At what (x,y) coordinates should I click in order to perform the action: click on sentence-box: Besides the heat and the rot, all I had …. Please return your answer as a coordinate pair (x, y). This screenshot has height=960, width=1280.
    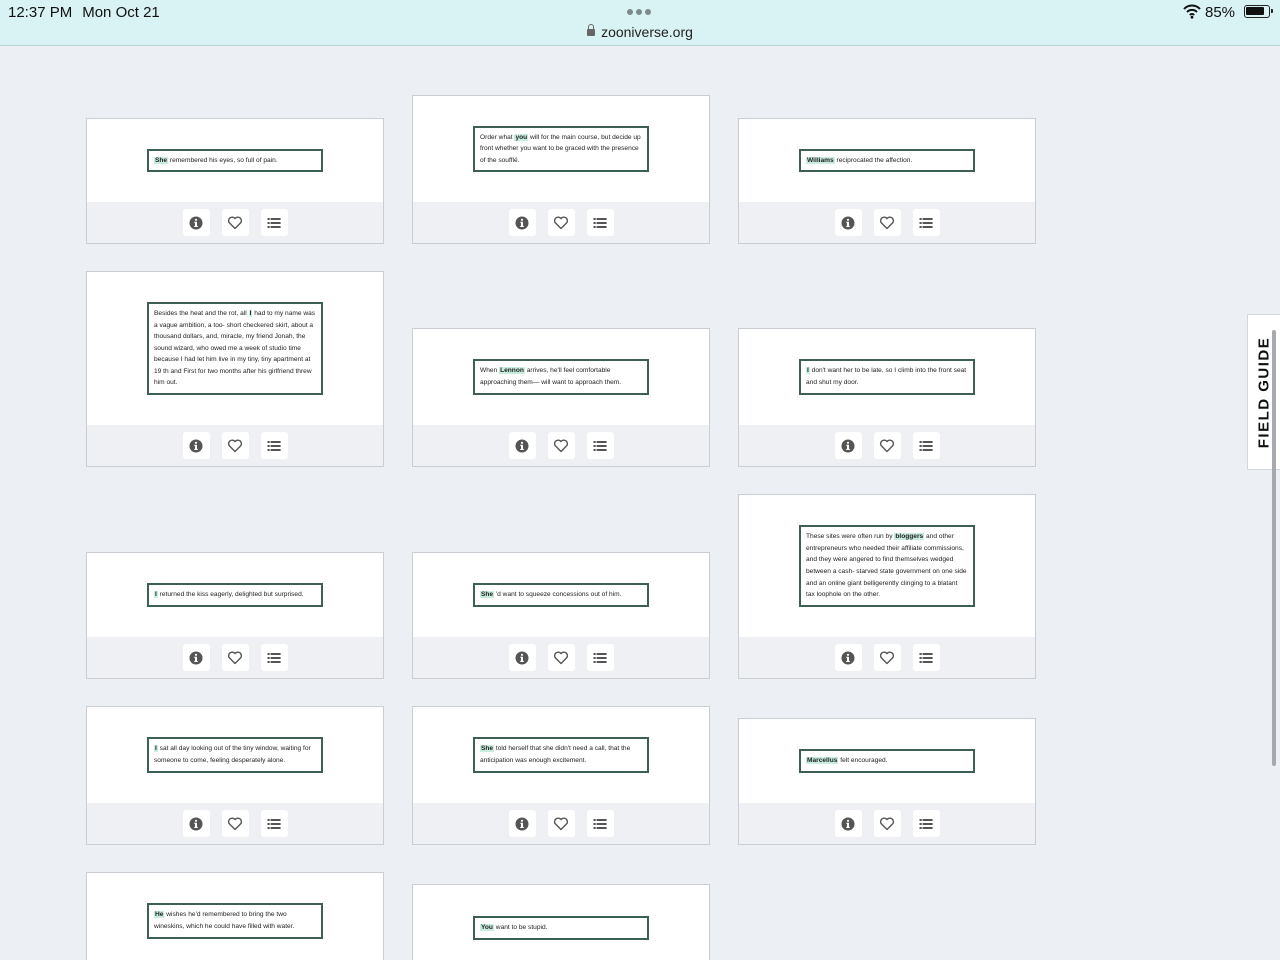
    Looking at the image, I should click on (235, 348).